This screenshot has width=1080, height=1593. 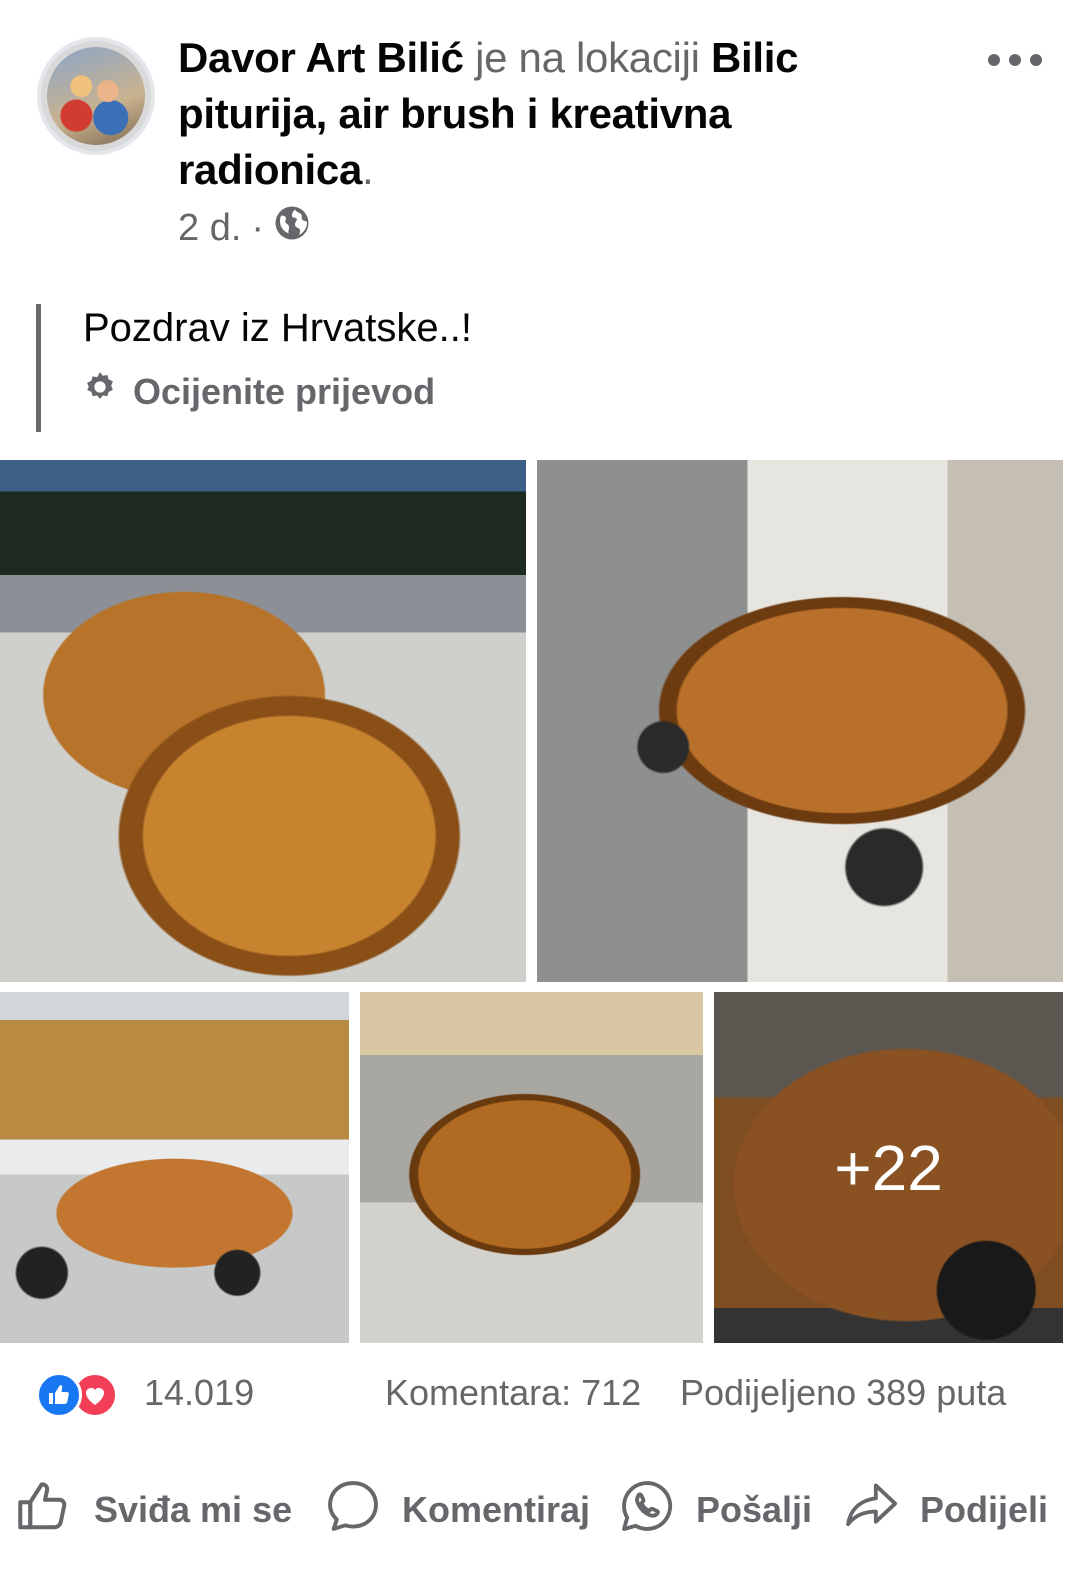 I want to click on avatar-image, so click(x=96, y=96).